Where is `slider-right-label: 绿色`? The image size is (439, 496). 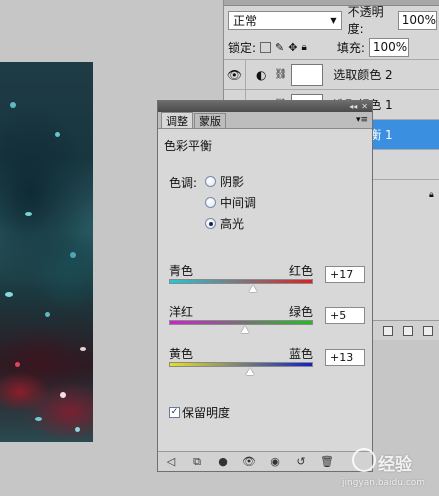
slider-right-label: 绿色 is located at coordinates (301, 312).